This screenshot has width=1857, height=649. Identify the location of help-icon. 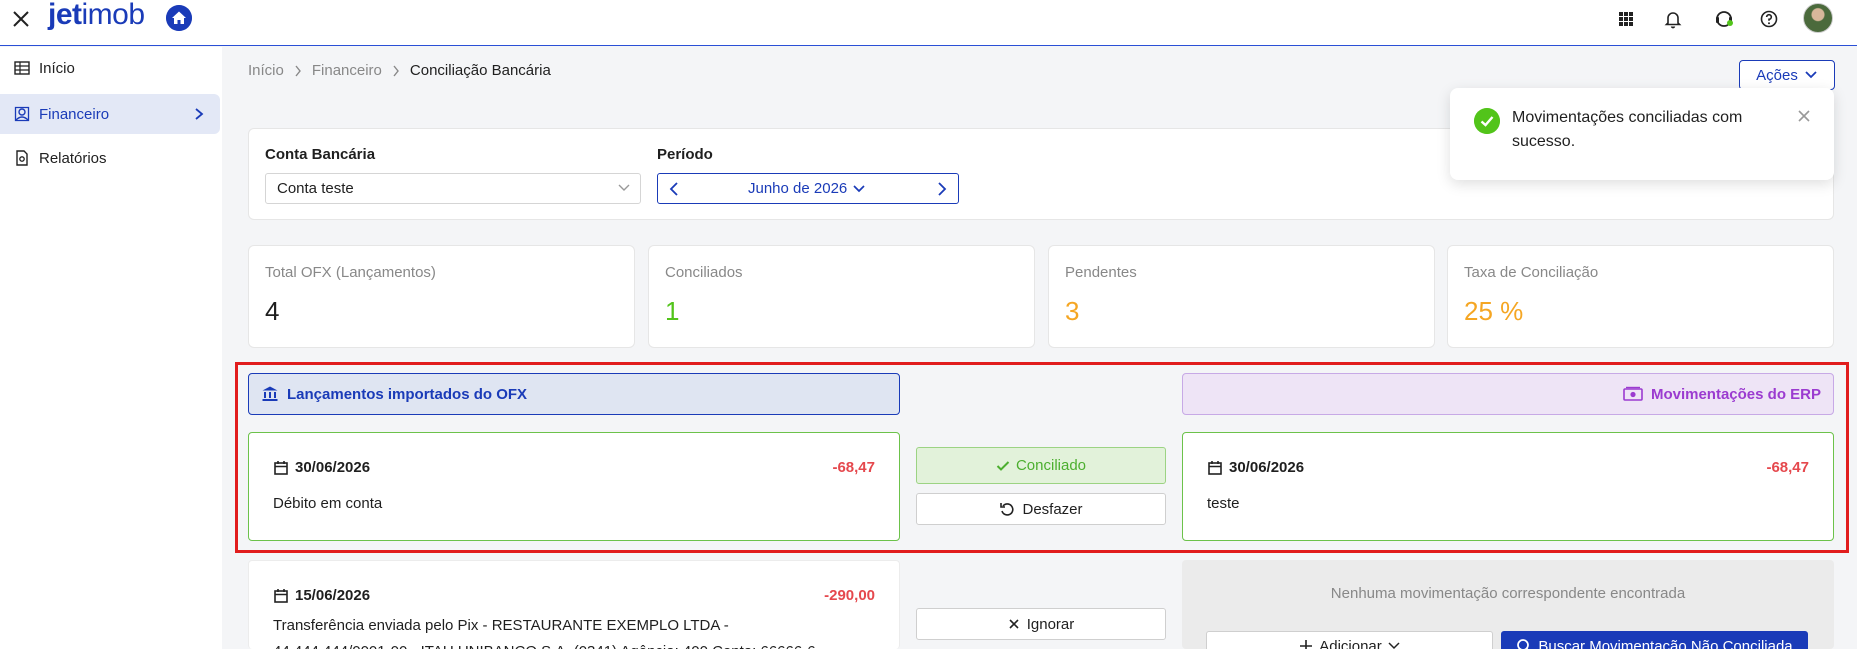
(1769, 19).